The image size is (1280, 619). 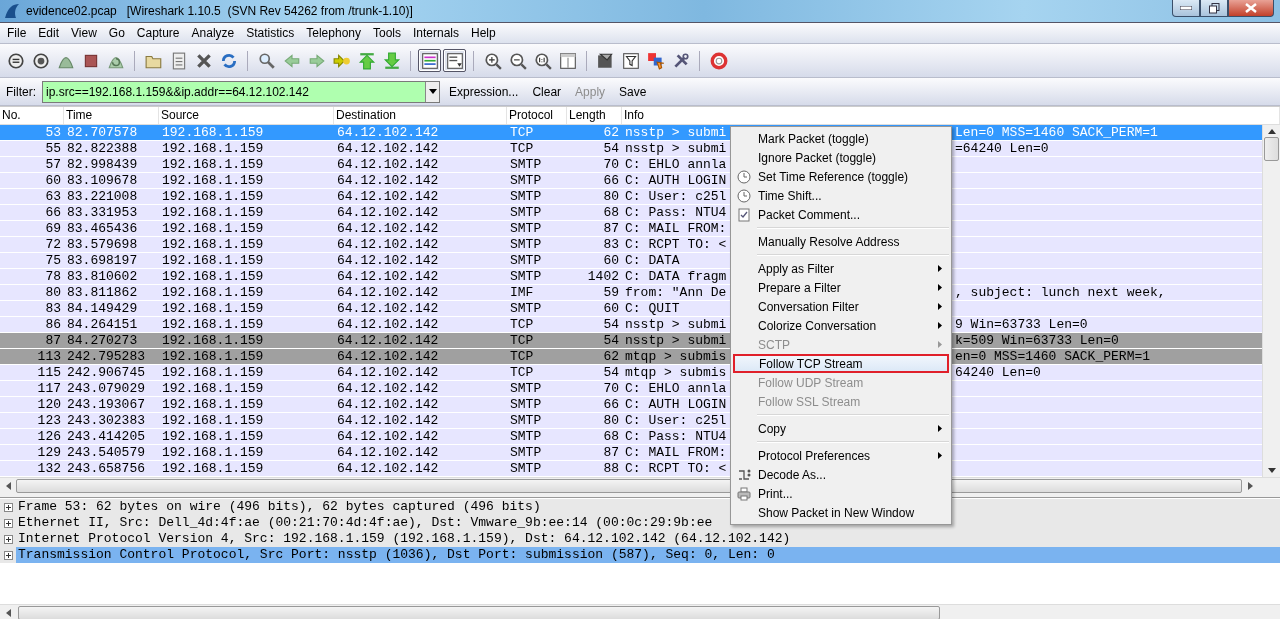 I want to click on down-arrow-icon, so click(x=391, y=60).